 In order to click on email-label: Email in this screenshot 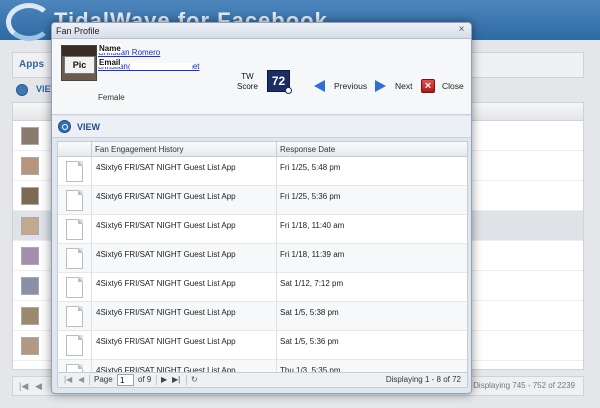, I will do `click(110, 62)`.